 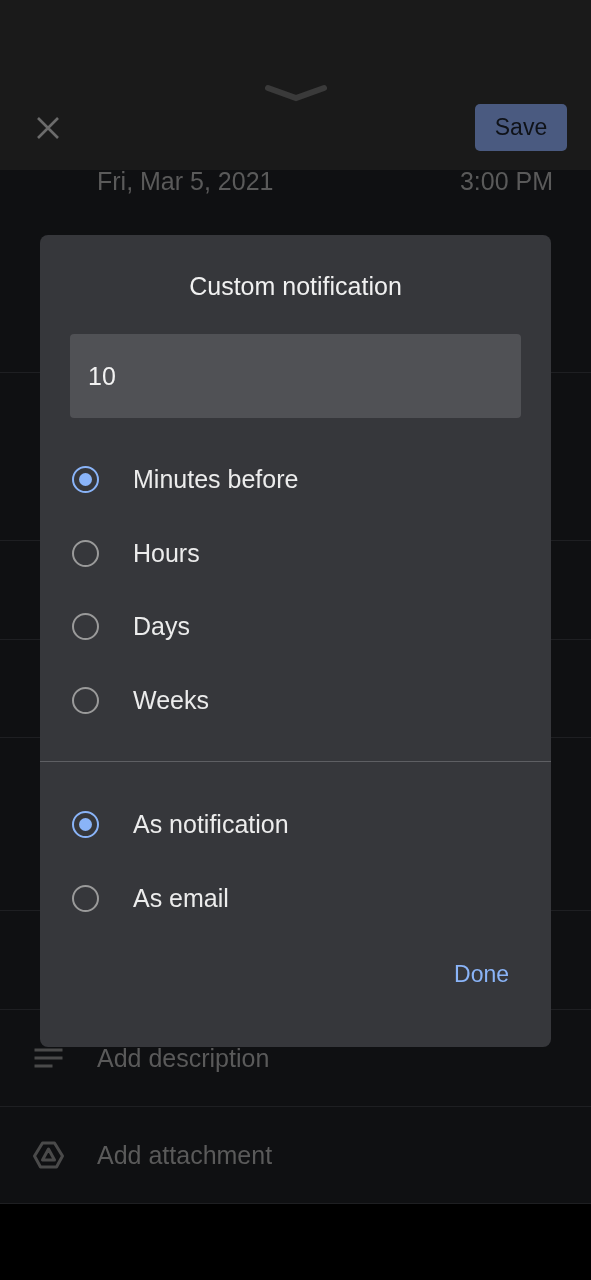 What do you see at coordinates (181, 898) in the screenshot?
I see `option-label: As email` at bounding box center [181, 898].